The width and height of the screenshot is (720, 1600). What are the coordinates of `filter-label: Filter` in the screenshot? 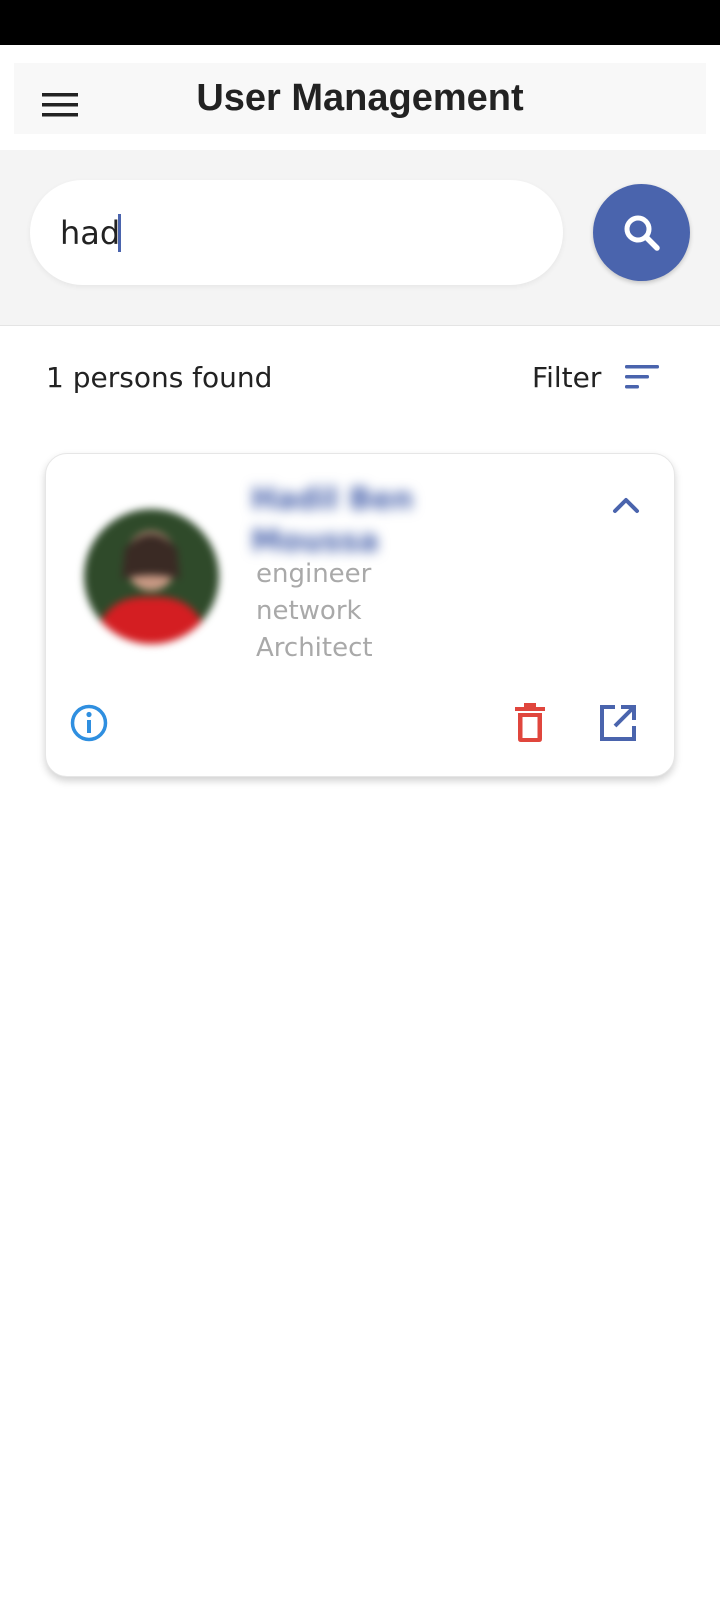 It's located at (567, 377).